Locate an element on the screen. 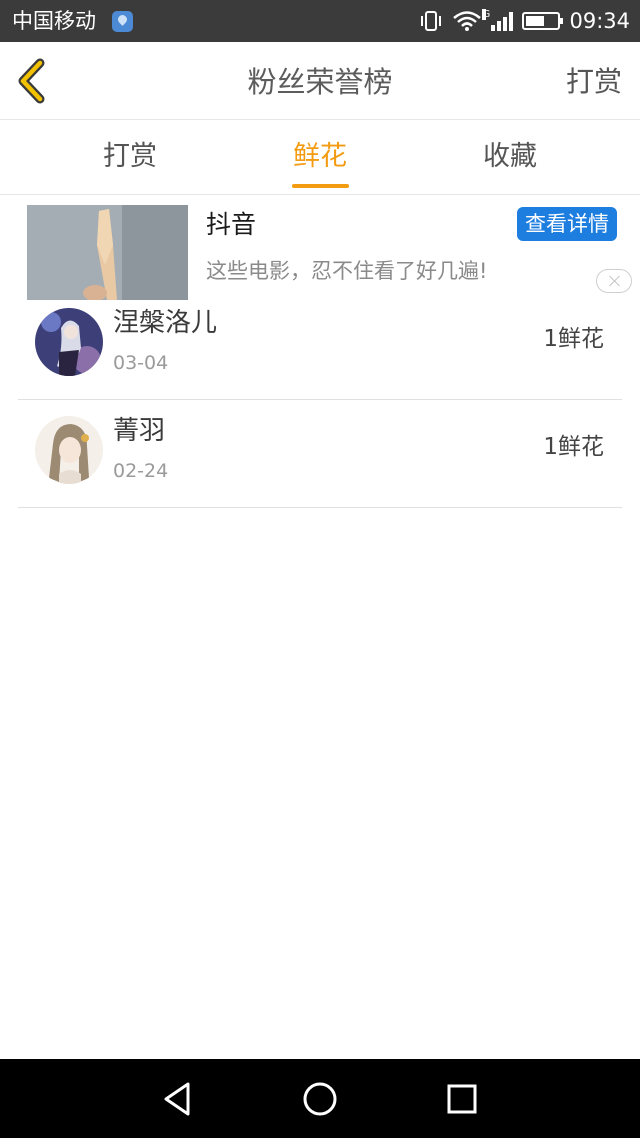  list-item: 菁羽 02-24 1鲜花 is located at coordinates (320, 454).